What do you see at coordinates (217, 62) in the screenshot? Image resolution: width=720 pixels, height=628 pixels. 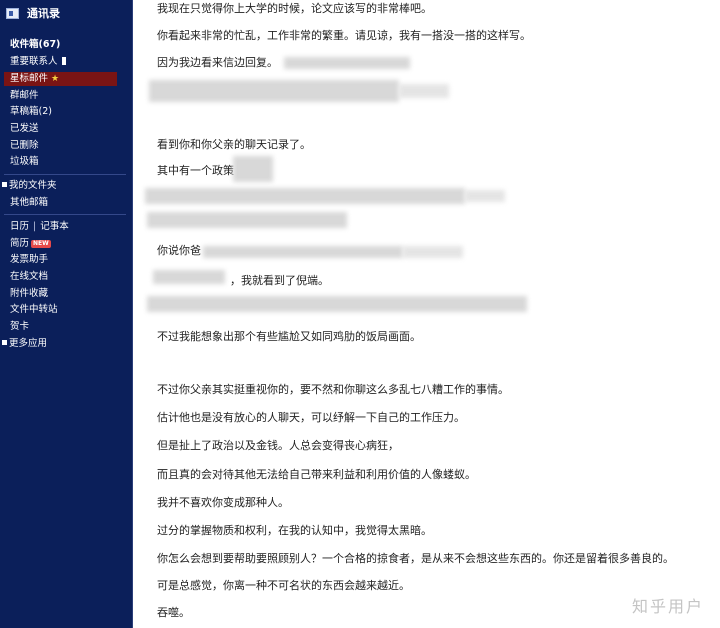 I see `email-line: 因为我边看来信边回复。` at bounding box center [217, 62].